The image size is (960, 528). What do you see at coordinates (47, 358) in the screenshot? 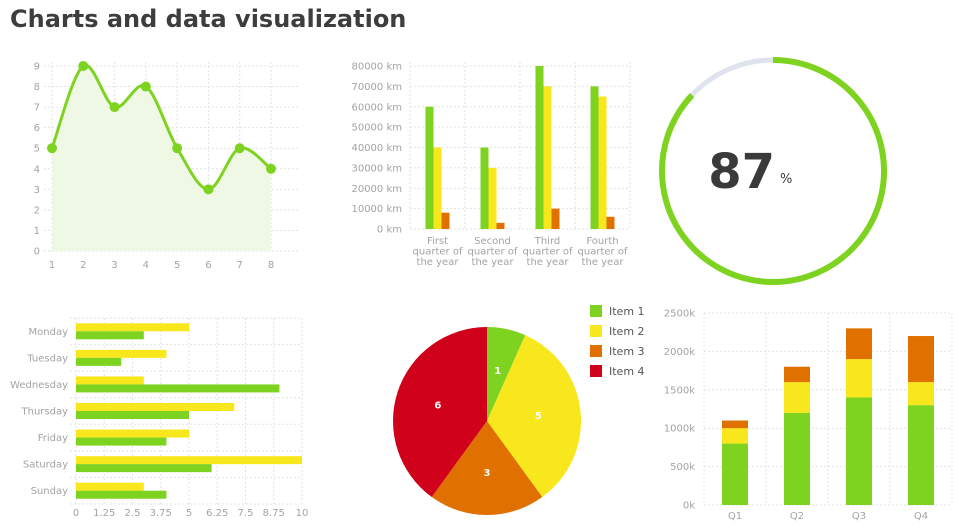
I see `hbar-y-tick: Tuesday` at bounding box center [47, 358].